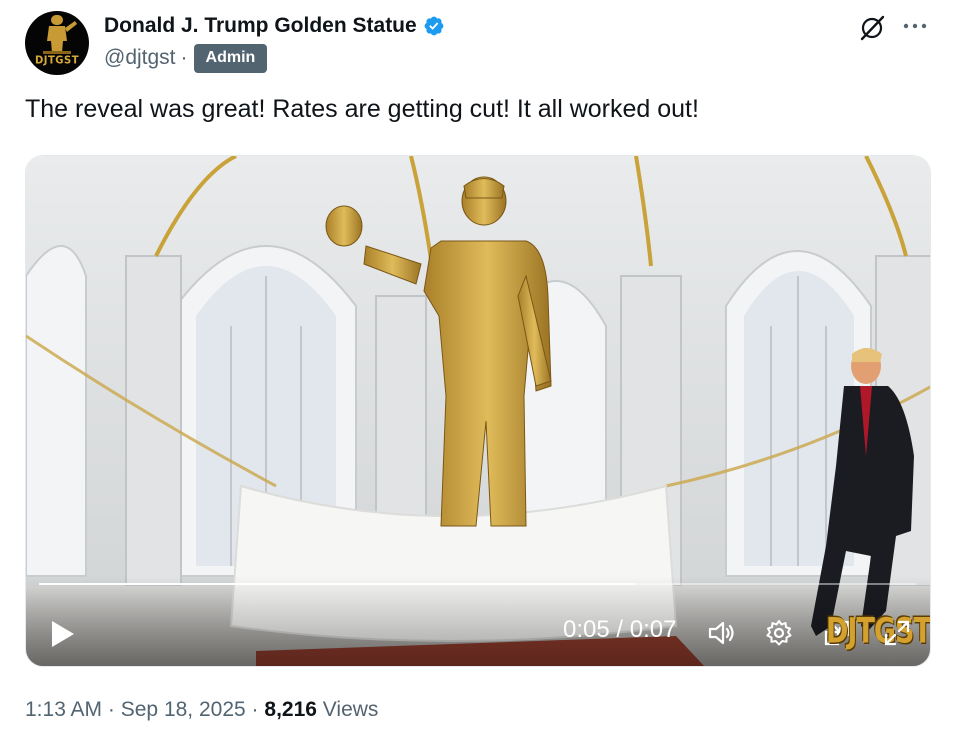  What do you see at coordinates (230, 58) in the screenshot?
I see `admin-badge: Admin` at bounding box center [230, 58].